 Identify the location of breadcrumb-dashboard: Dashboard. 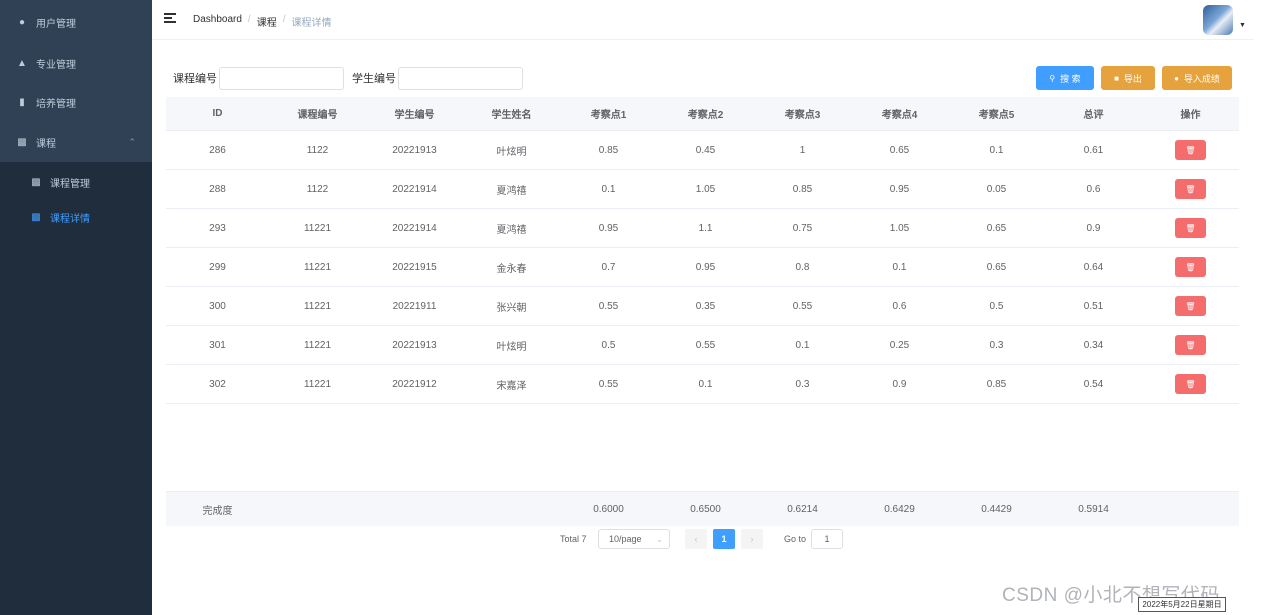
(217, 21).